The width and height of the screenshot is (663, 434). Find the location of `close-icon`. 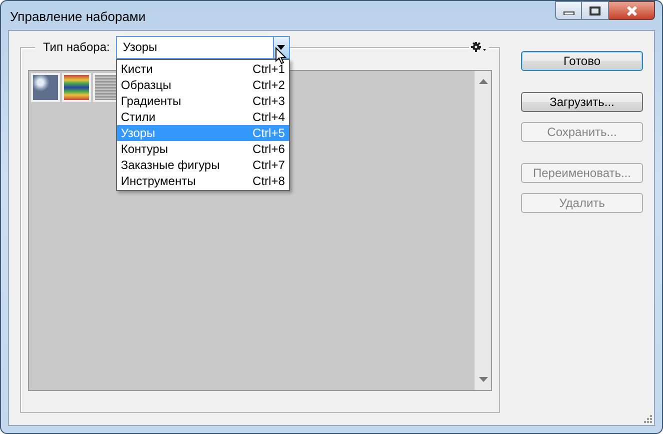

close-icon is located at coordinates (631, 10).